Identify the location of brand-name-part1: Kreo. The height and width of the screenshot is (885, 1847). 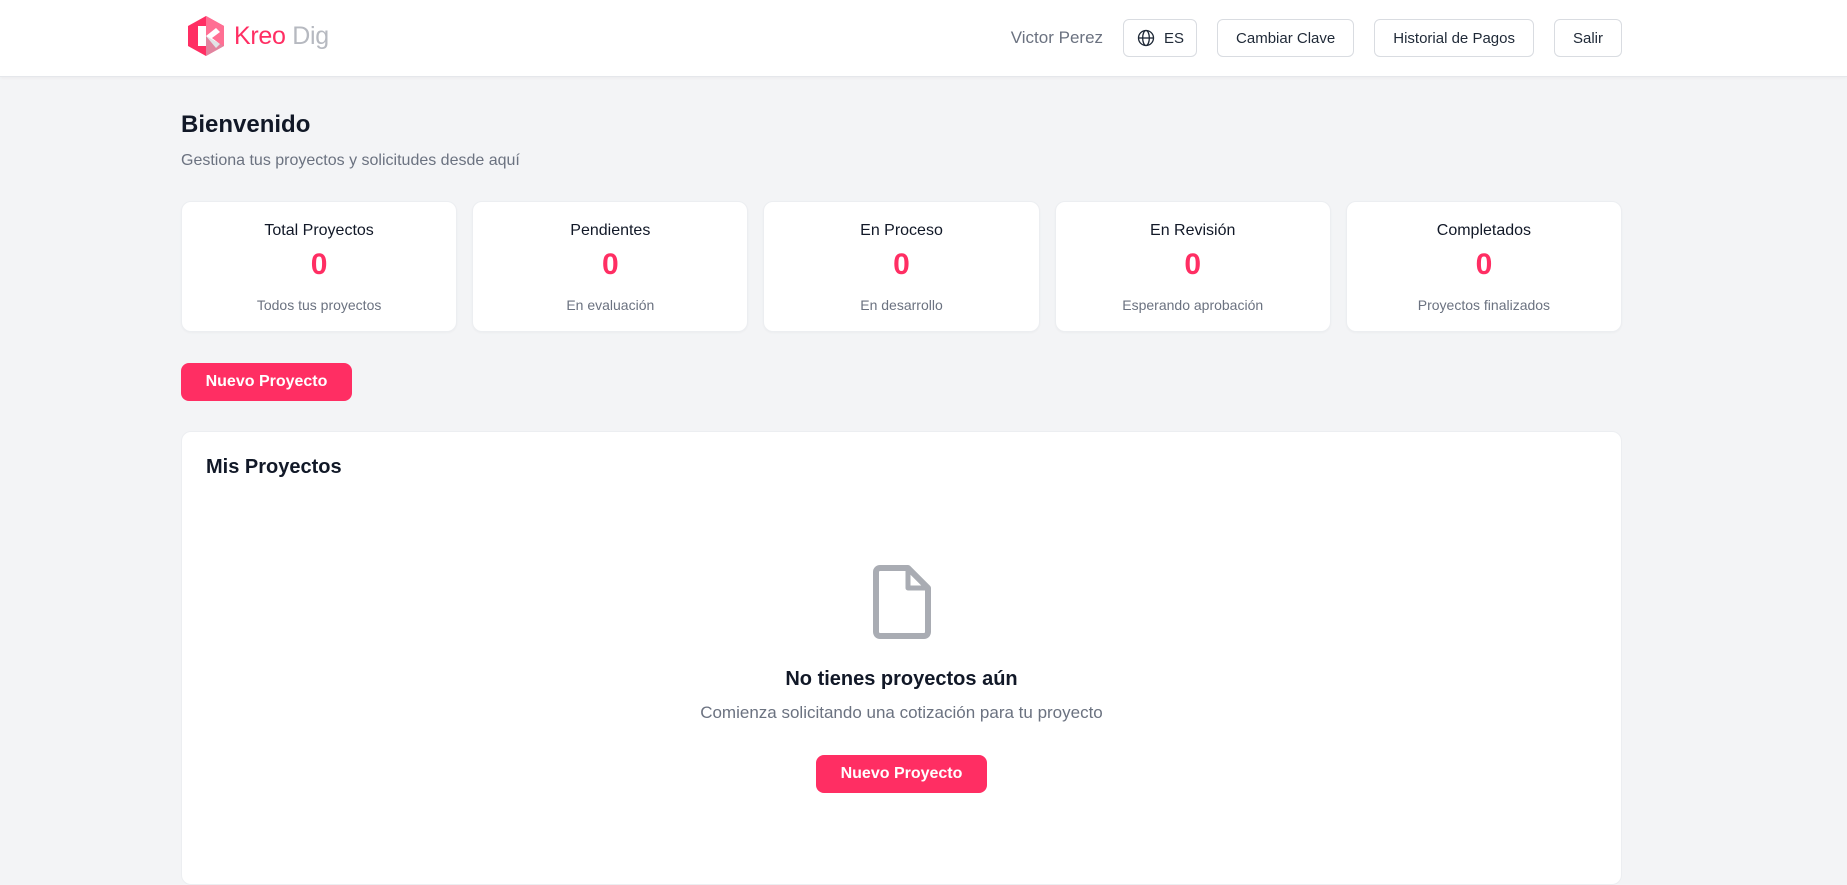
(260, 35).